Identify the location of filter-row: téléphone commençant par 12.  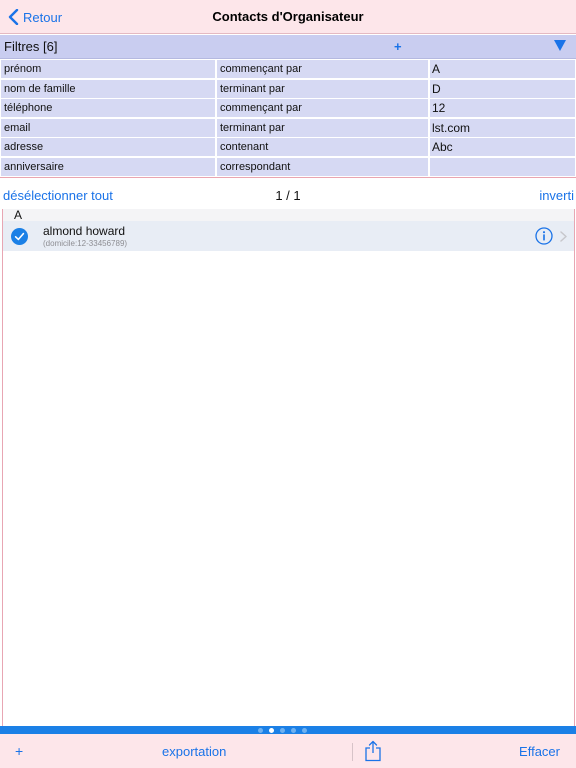
(288, 109).